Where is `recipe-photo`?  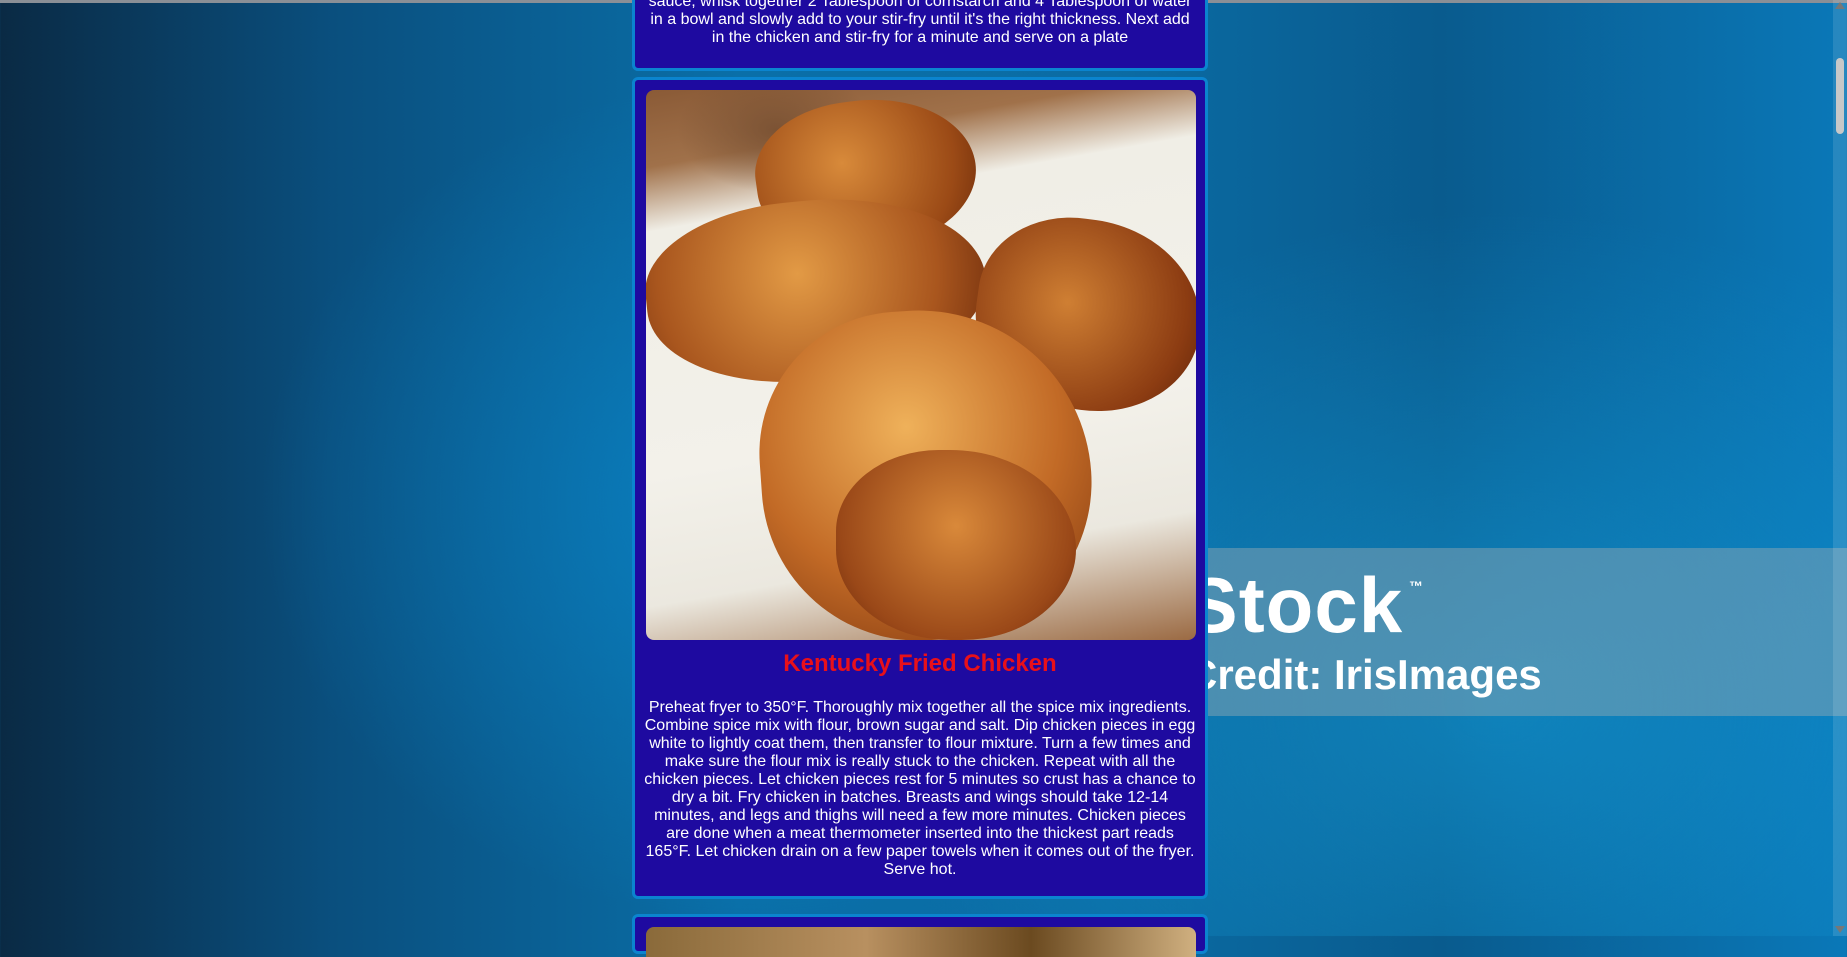 recipe-photo is located at coordinates (921, 942).